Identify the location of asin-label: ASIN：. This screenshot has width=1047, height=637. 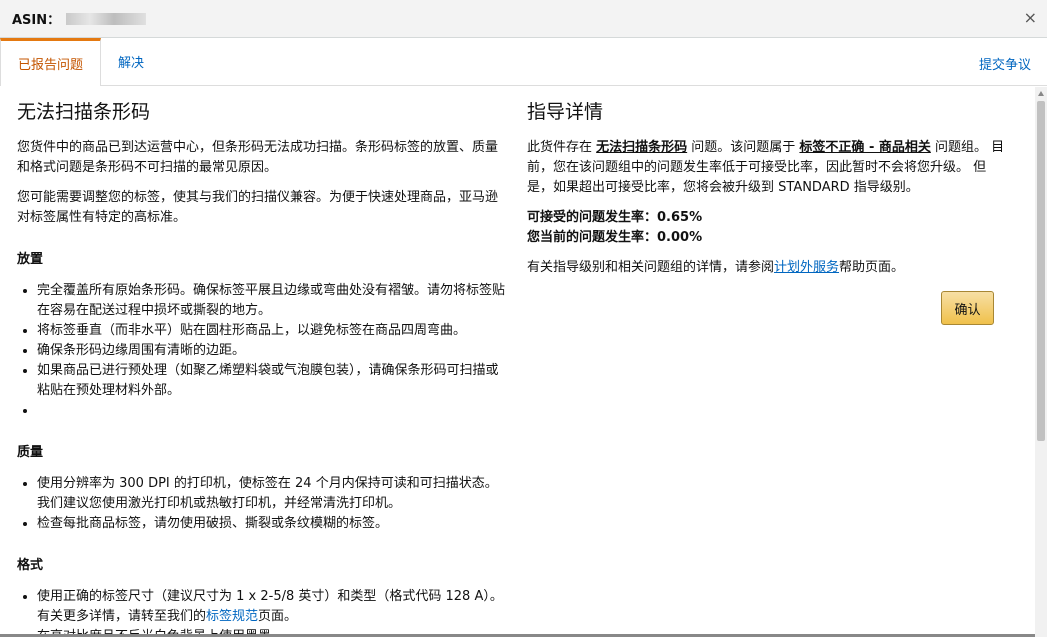
(36, 20).